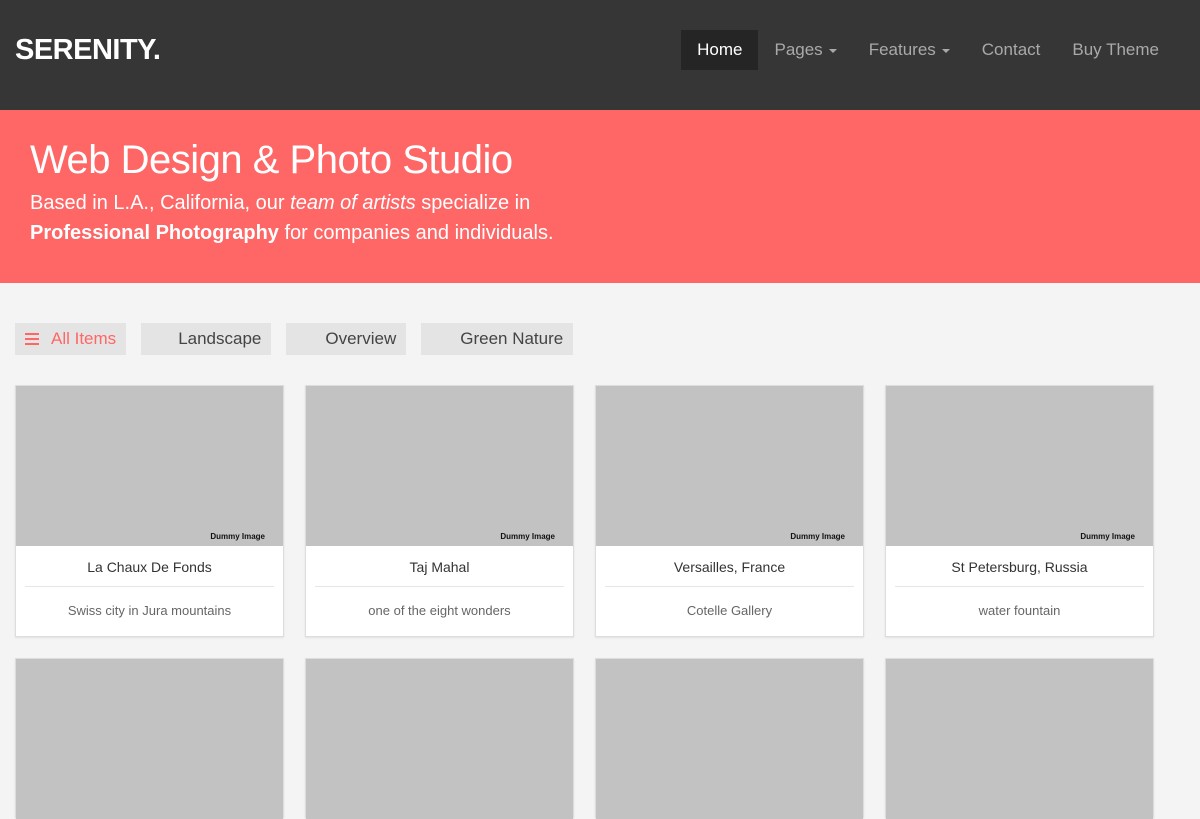 The image size is (1200, 819). I want to click on nav-item-pages: Pages, so click(805, 50).